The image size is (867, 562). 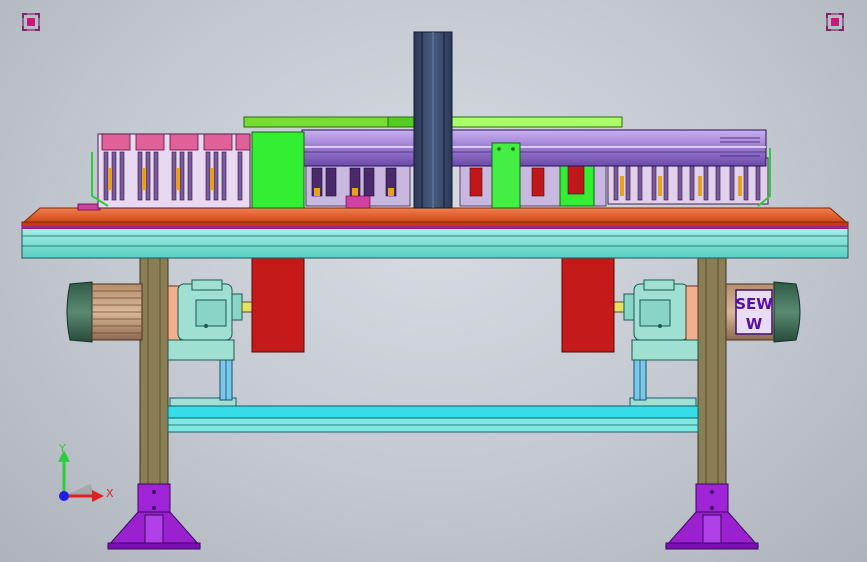 I want to click on left-top-plate, so click(x=316, y=122).